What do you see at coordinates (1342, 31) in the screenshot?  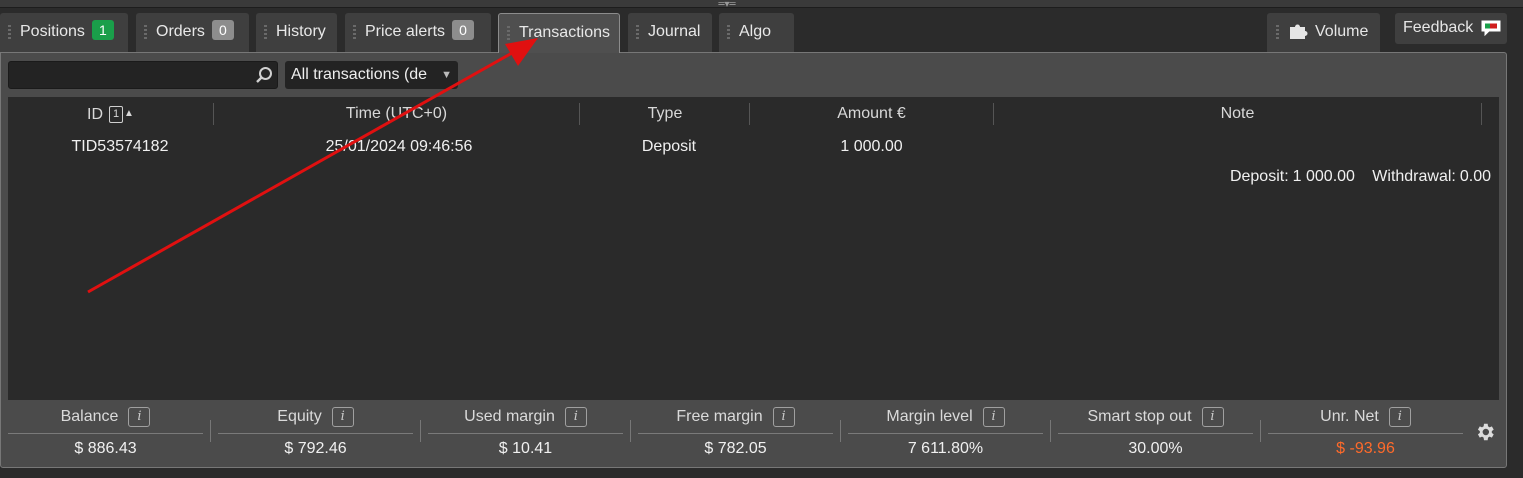 I see `volume-label: Volume` at bounding box center [1342, 31].